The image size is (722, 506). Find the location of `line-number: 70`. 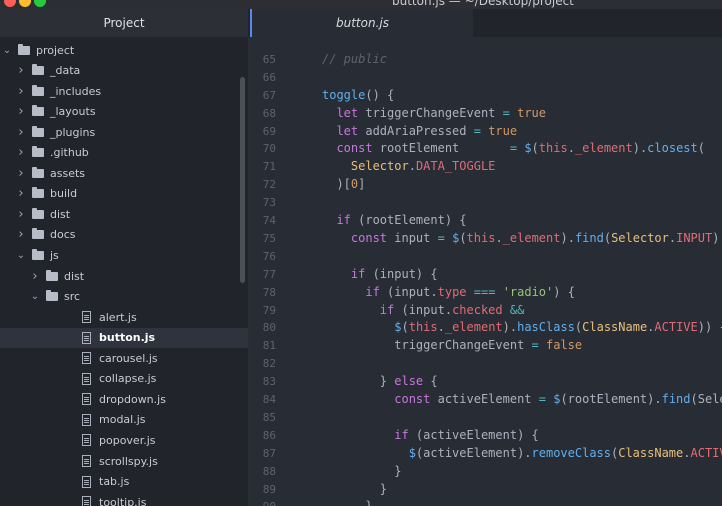

line-number: 70 is located at coordinates (269, 149).